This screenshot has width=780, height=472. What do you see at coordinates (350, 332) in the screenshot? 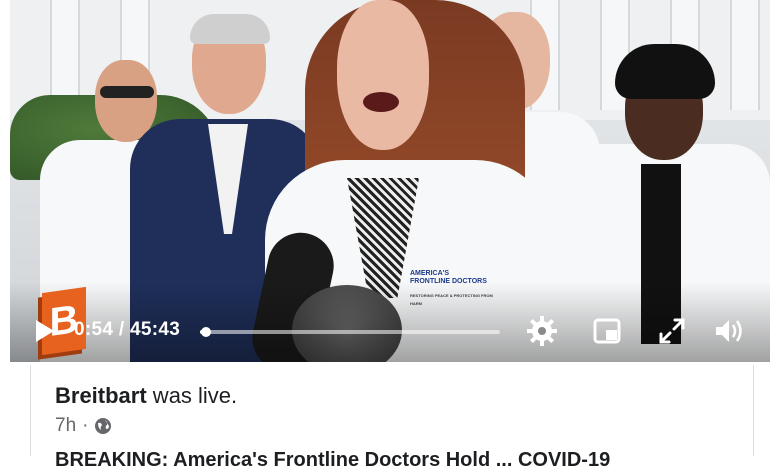
I see `progress-bar` at bounding box center [350, 332].